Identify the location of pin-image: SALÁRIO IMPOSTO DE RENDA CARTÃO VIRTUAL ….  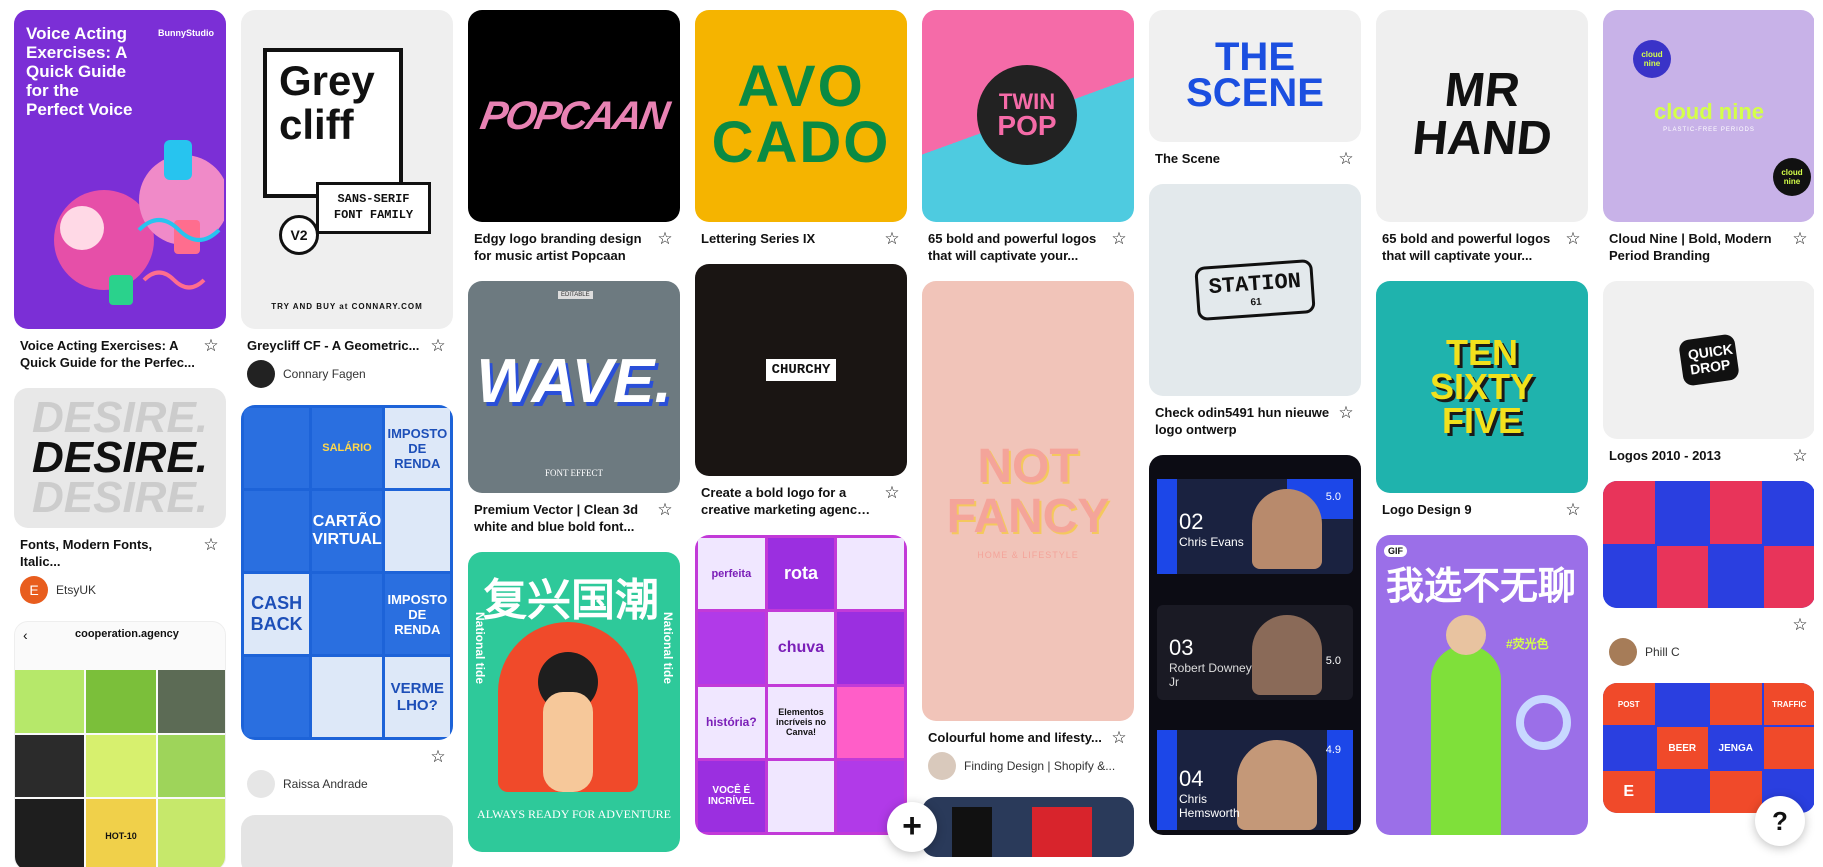
(347, 572).